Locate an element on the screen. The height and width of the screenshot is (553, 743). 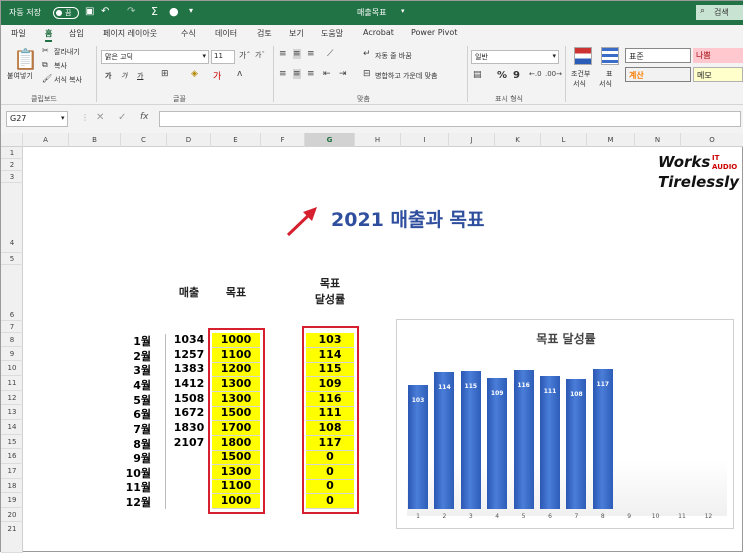
column-header: H is located at coordinates (378, 140).